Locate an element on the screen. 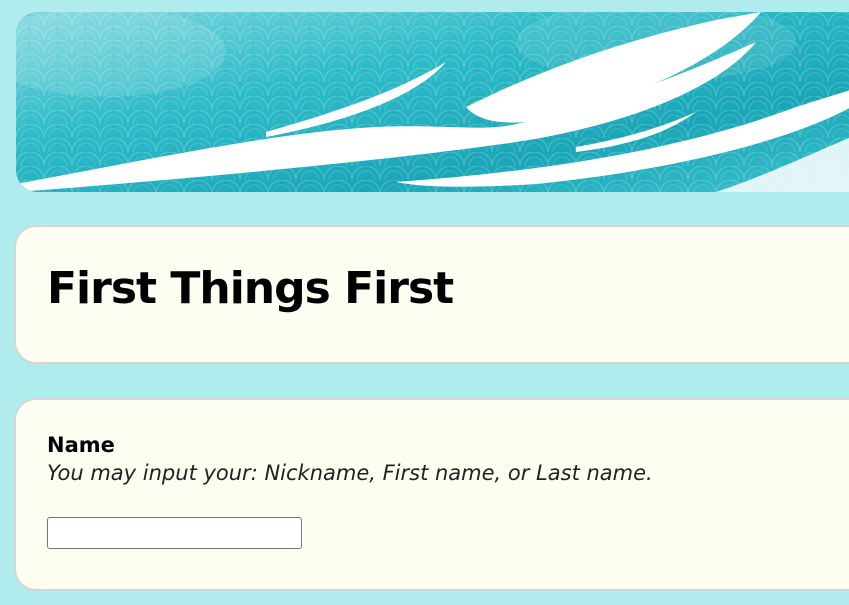 This screenshot has height=605, width=849. name-input is located at coordinates (174, 533).